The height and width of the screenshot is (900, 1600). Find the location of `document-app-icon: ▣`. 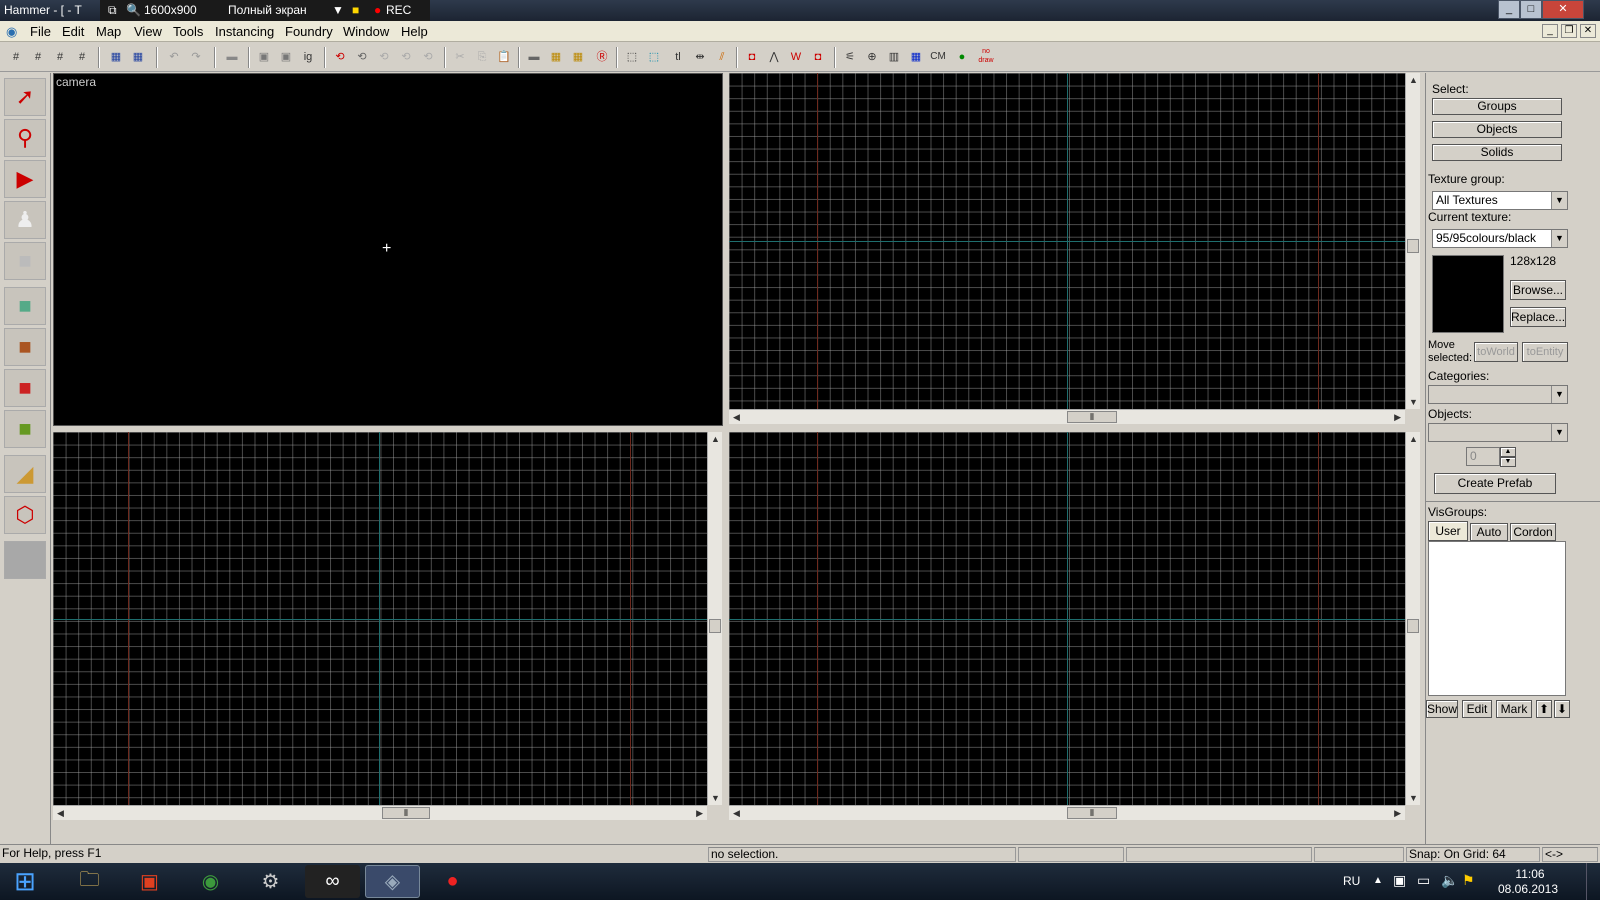

document-app-icon: ▣ is located at coordinates (149, 881).